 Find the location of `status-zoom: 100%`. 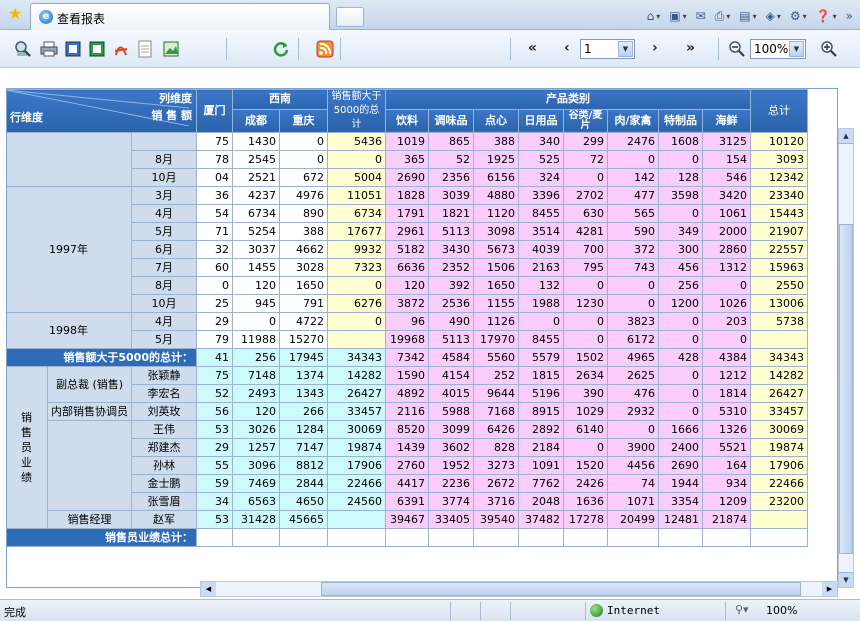

status-zoom: 100% is located at coordinates (781, 610).